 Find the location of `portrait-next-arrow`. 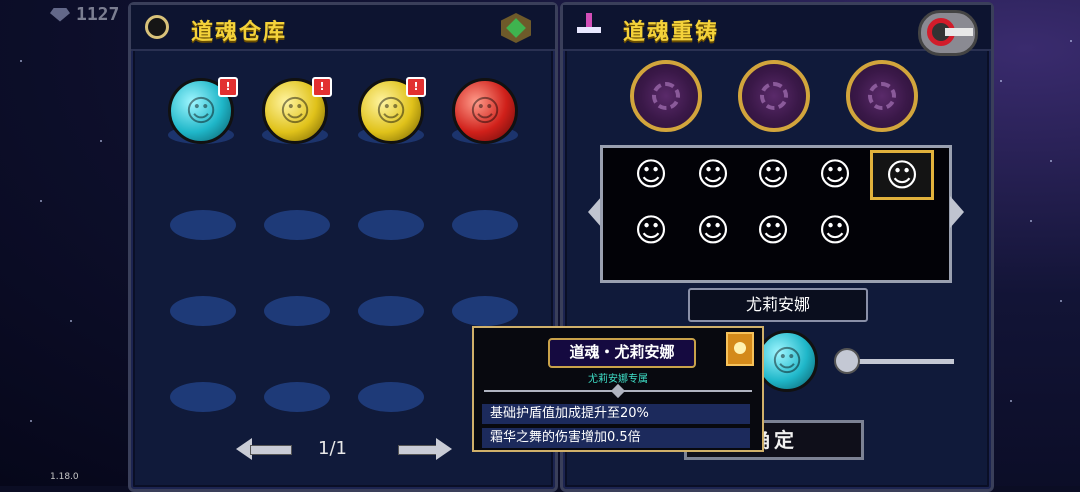

portrait-next-arrow is located at coordinates (957, 212).